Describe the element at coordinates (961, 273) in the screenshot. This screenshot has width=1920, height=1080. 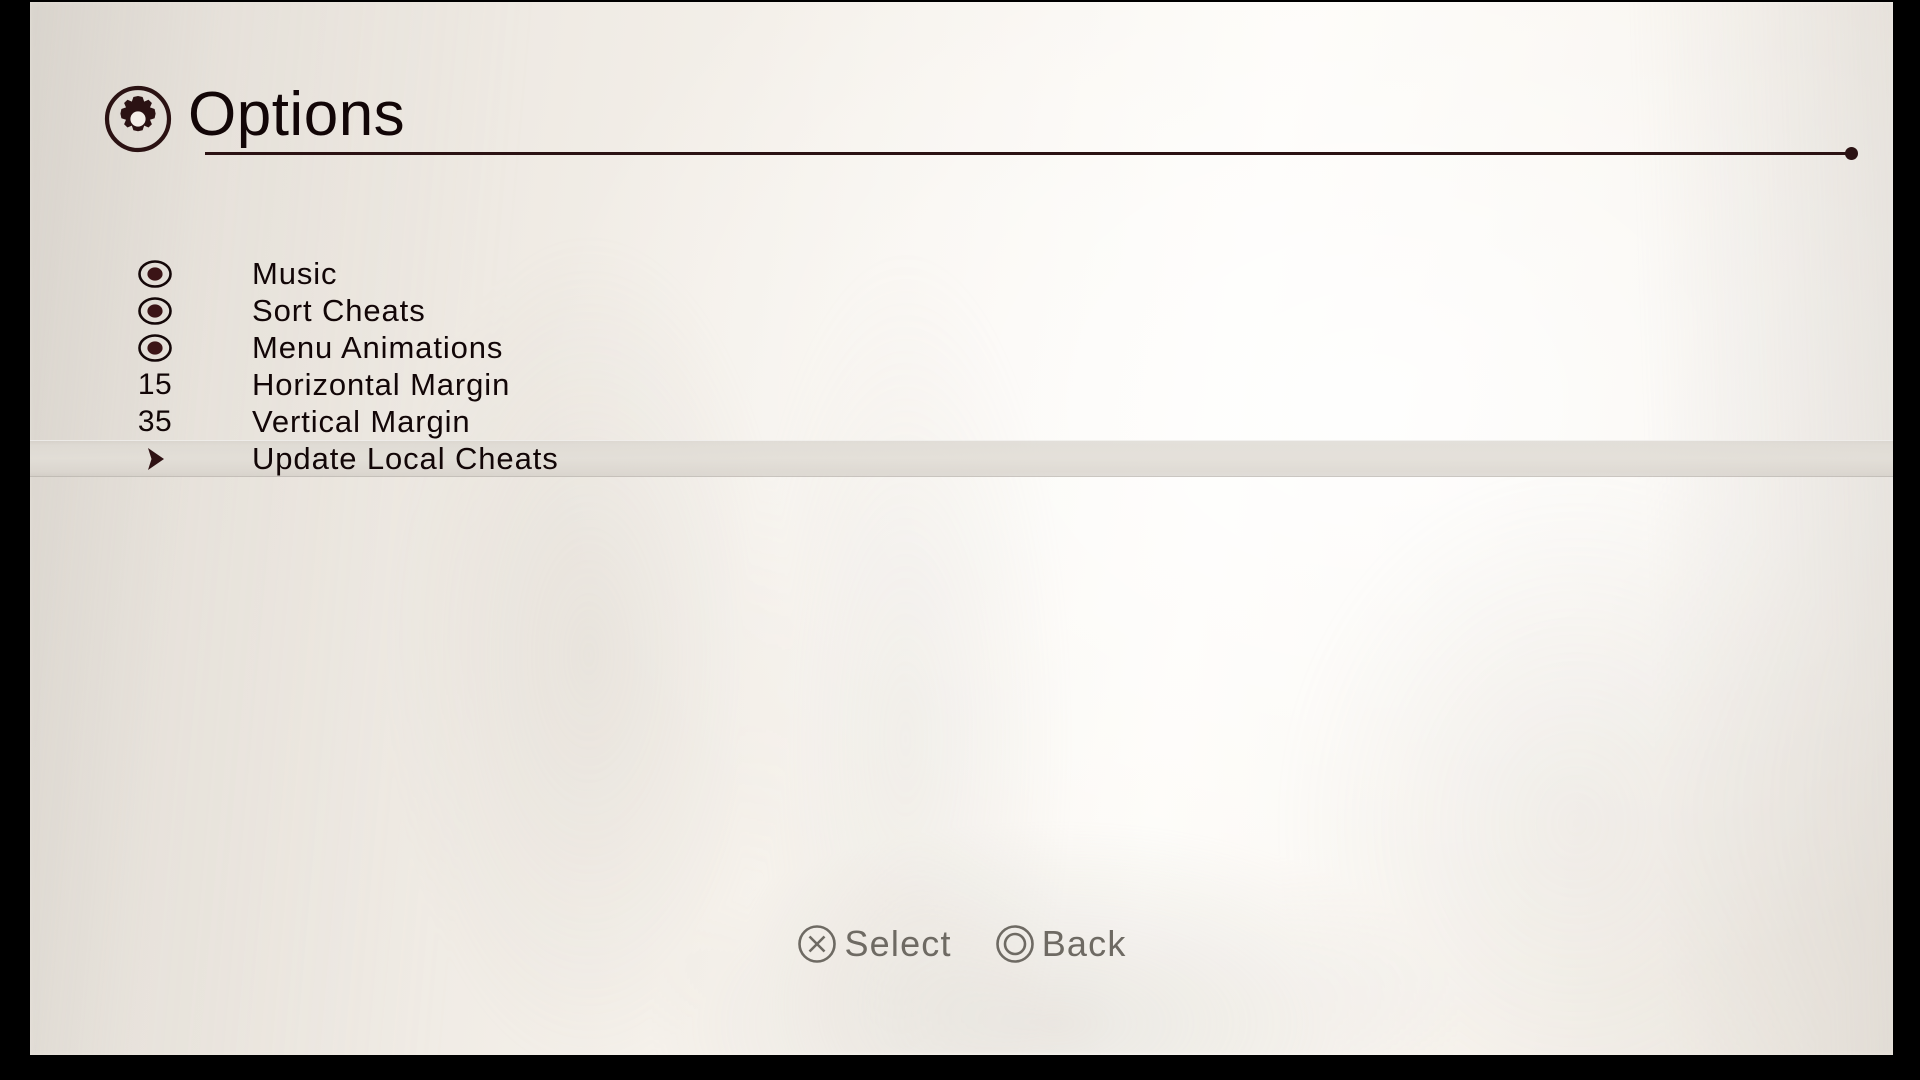
I see `menu-item-music: Music` at that location.